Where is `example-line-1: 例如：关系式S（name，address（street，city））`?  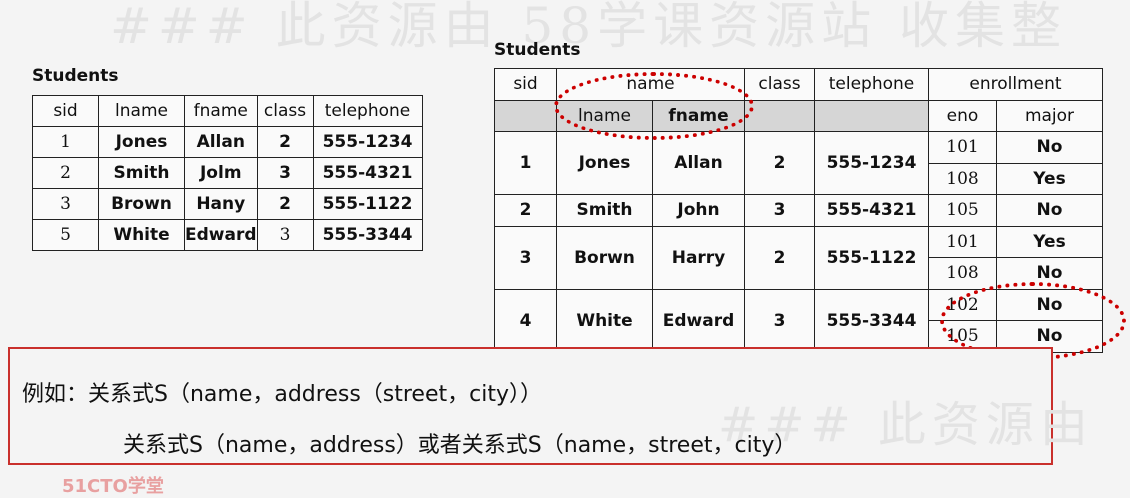
example-line-1: 例如：关系式S（name，address（street，city）） is located at coordinates (282, 394).